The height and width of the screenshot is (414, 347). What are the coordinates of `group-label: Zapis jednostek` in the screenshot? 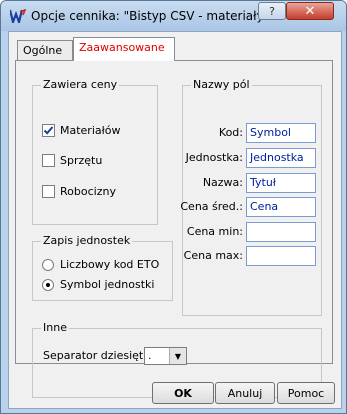 It's located at (87, 240).